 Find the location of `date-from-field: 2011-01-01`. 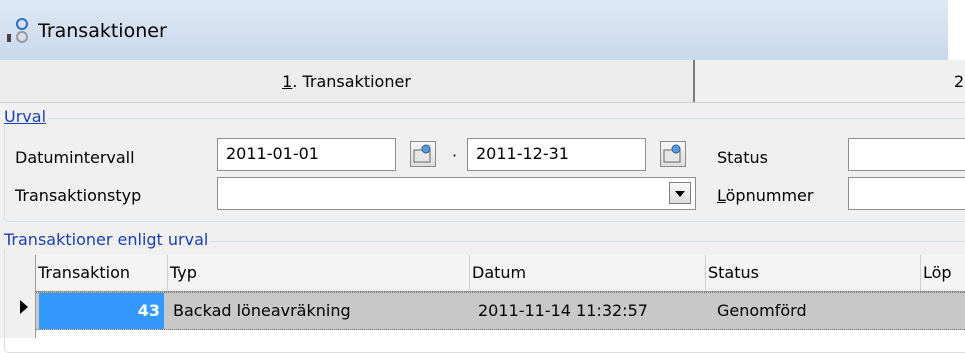

date-from-field: 2011-01-01 is located at coordinates (306, 154).